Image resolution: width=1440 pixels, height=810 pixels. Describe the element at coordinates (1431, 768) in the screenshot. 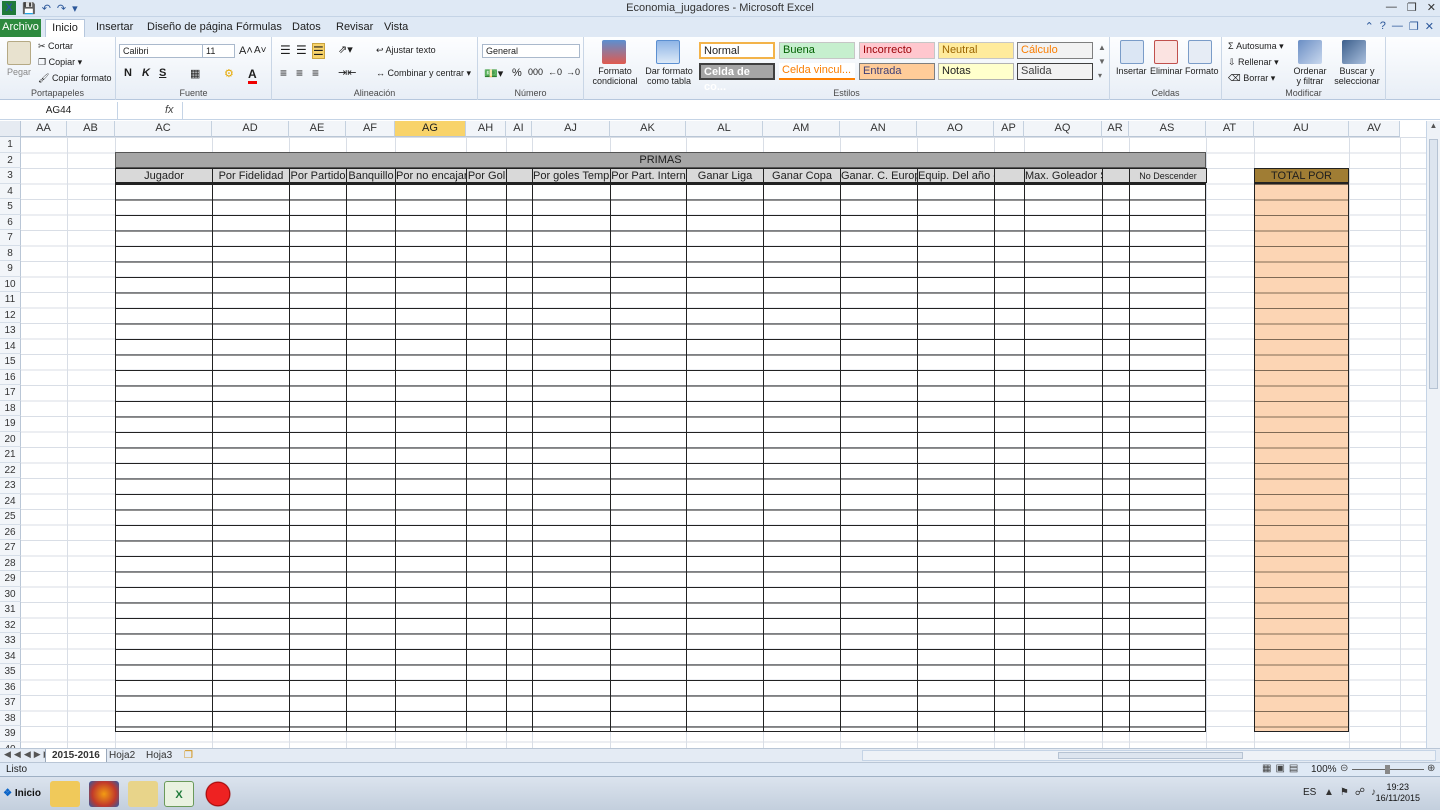

I see `zoom-in-icon: ⊕` at that location.